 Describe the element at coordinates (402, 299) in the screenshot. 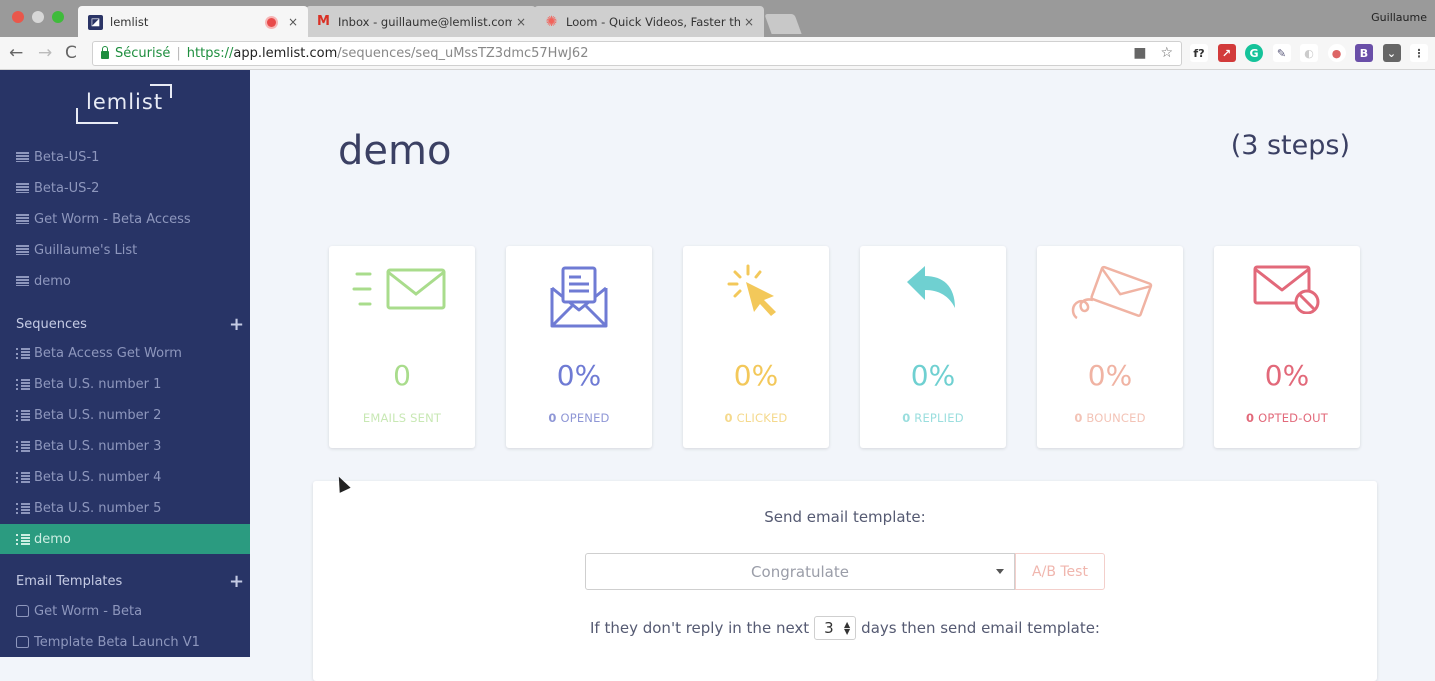

I see `email-sent-icon` at that location.